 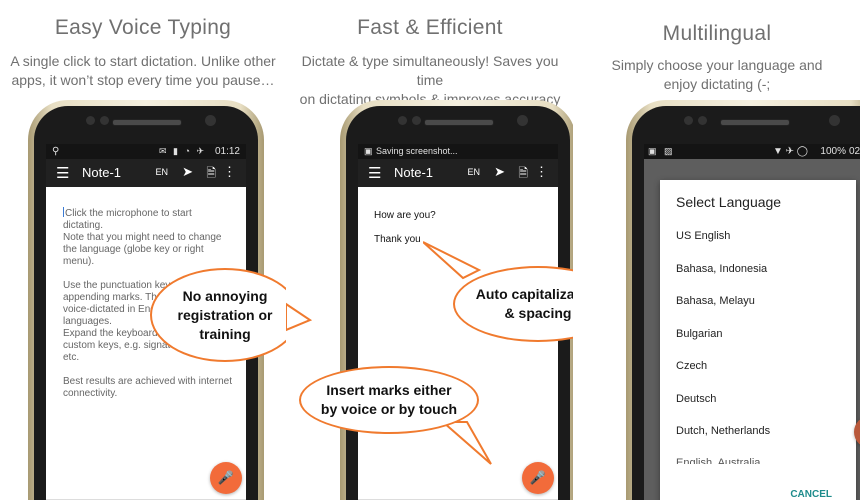 What do you see at coordinates (717, 65) in the screenshot?
I see `subtitle-line: Simply choose your language and` at bounding box center [717, 65].